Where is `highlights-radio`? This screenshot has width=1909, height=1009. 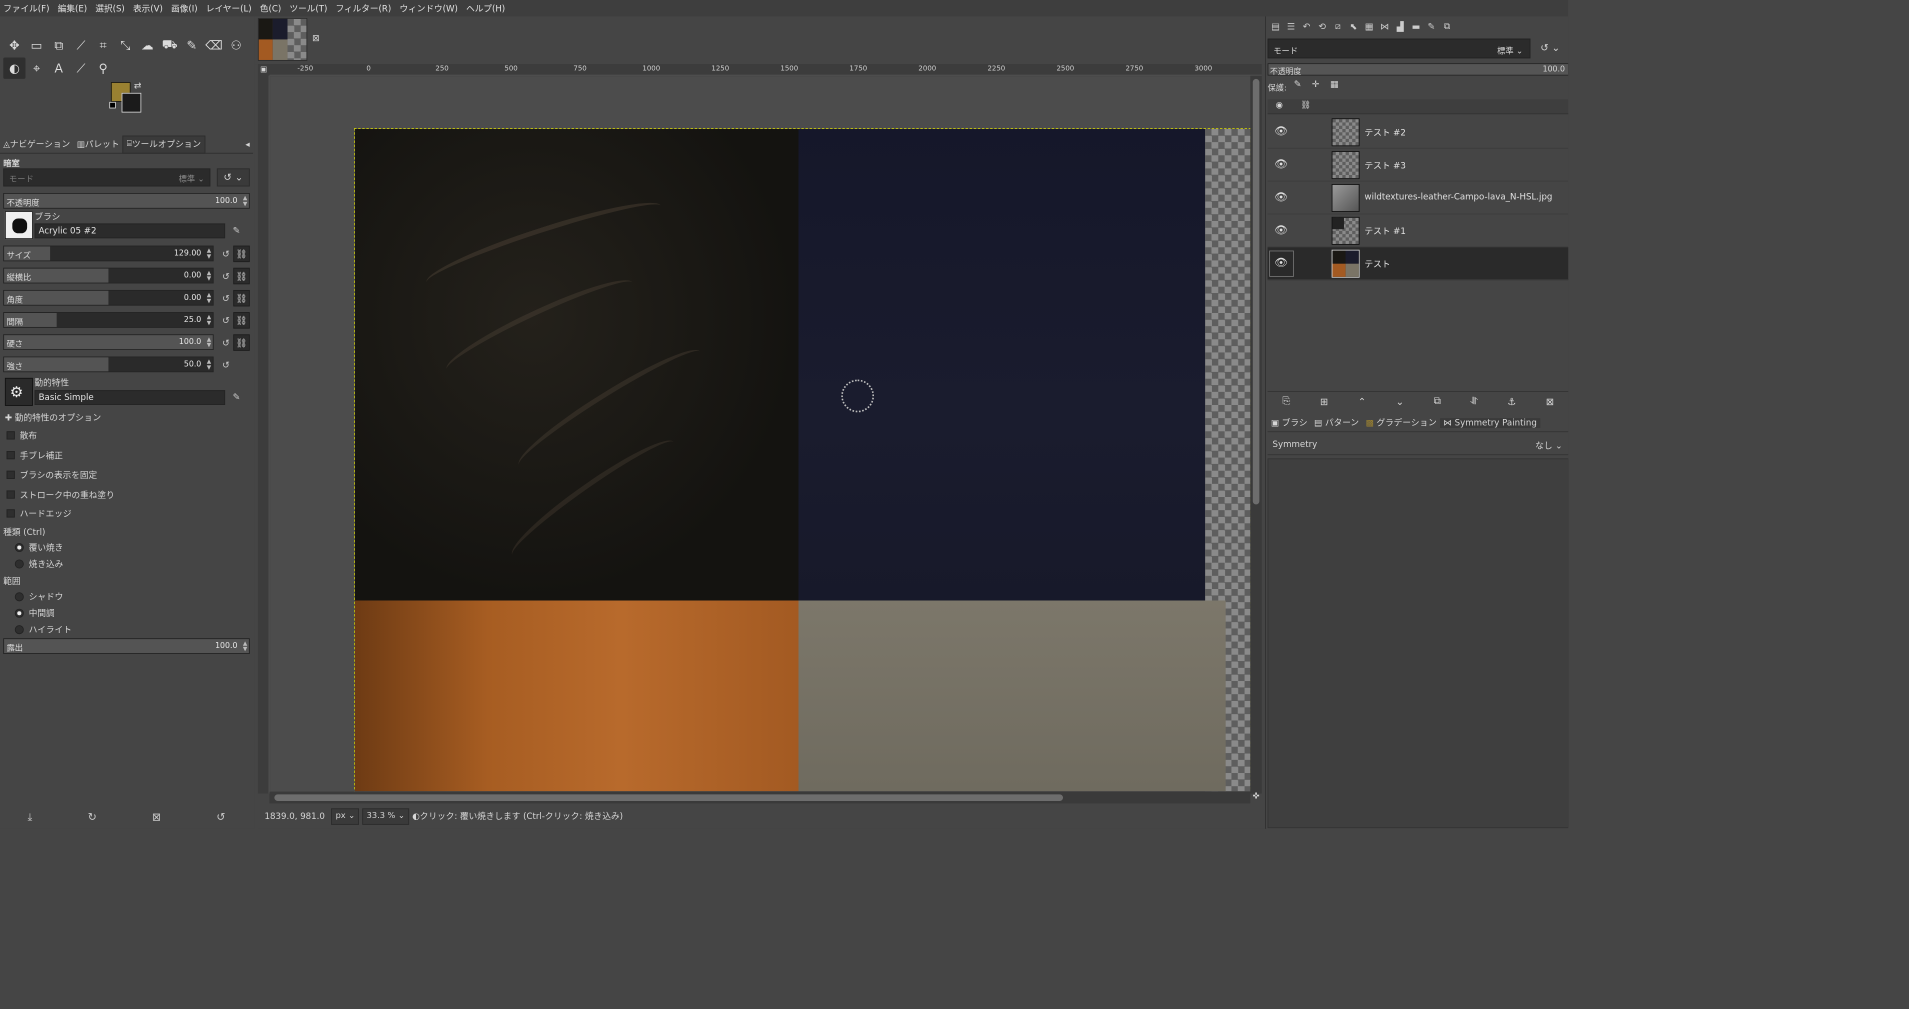
highlights-radio is located at coordinates (19, 630).